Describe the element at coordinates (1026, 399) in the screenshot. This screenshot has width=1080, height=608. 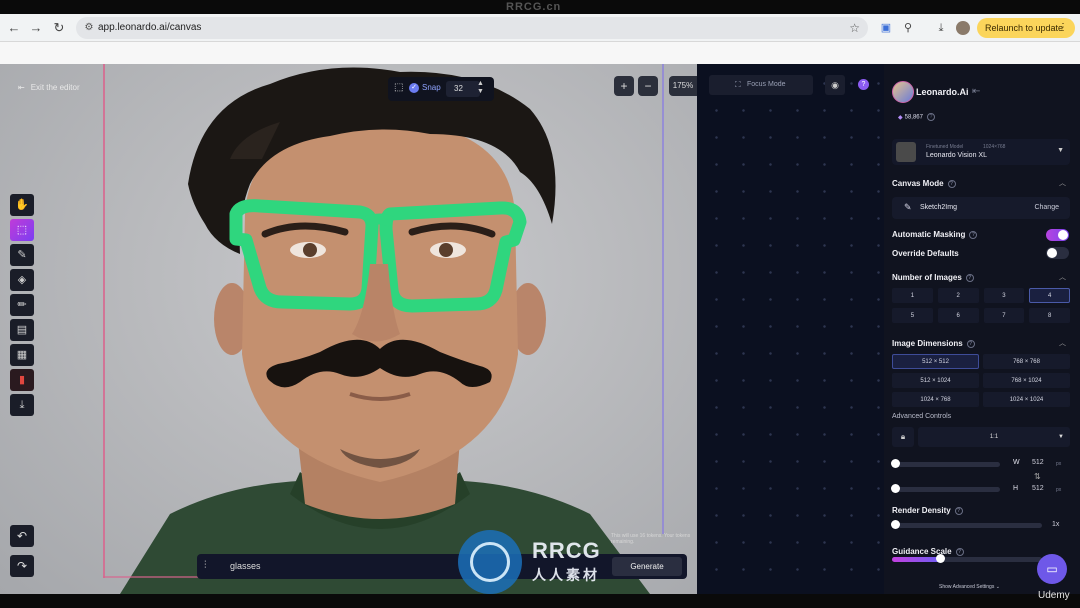
I see `dimension-option: 1024 × 1024` at that location.